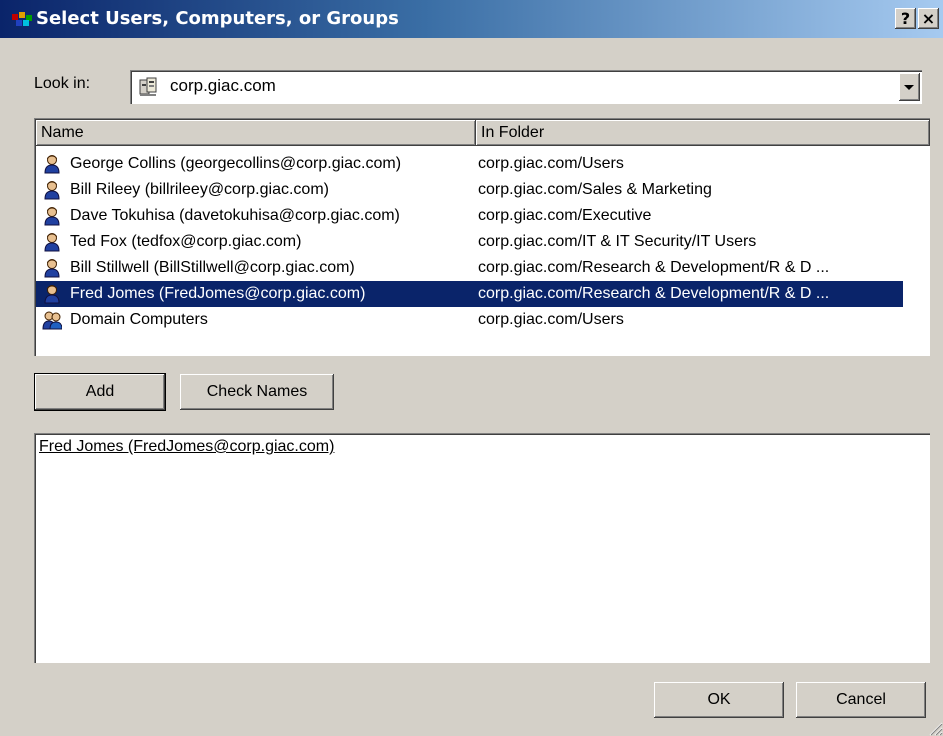  I want to click on selected-object: Fred Jomes (FredJomes@corp.giac.com), so click(186, 447).